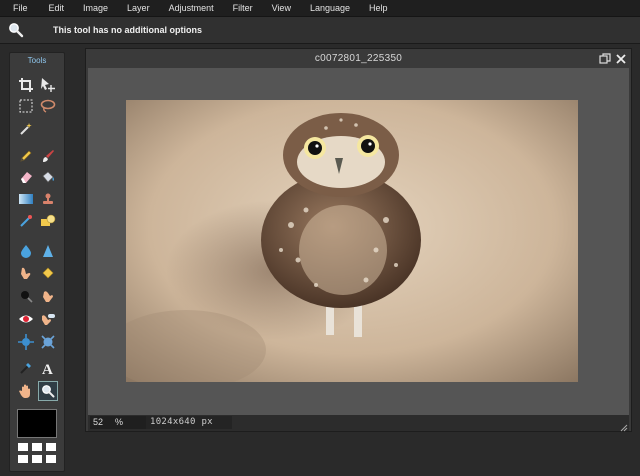 This screenshot has height=476, width=640. I want to click on magic-wand-icon, so click(26, 129).